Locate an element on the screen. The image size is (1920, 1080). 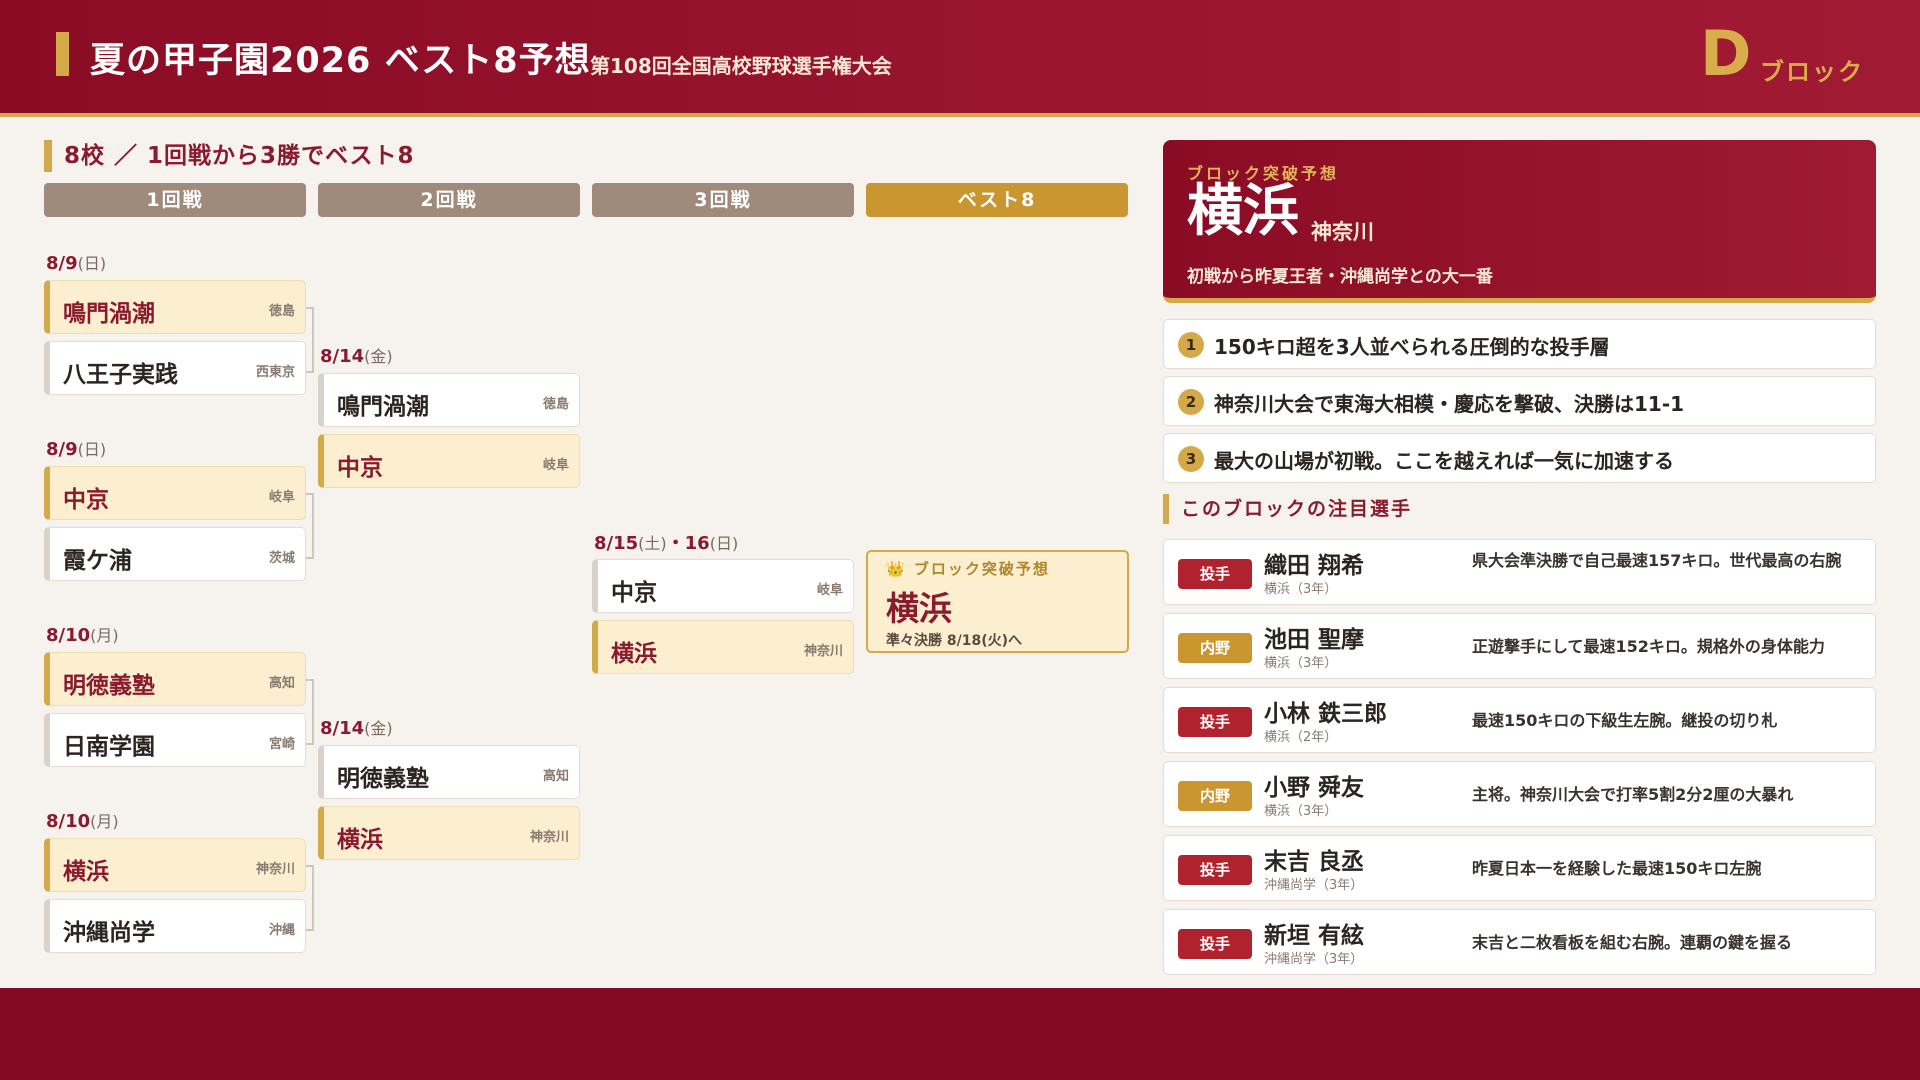
point-number: 3 is located at coordinates (1191, 459).